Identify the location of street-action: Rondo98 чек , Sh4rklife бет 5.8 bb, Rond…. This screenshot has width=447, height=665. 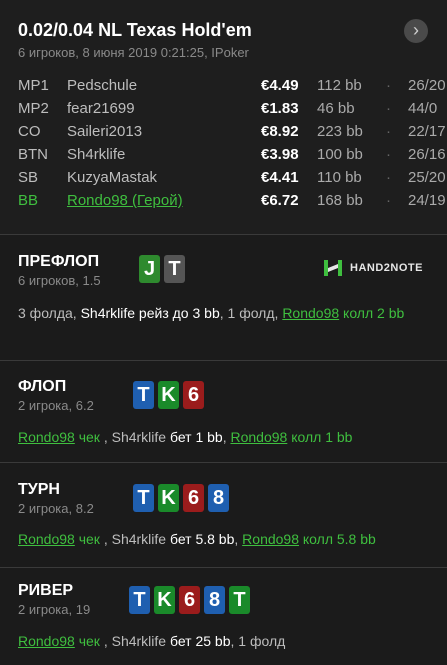
(222, 539).